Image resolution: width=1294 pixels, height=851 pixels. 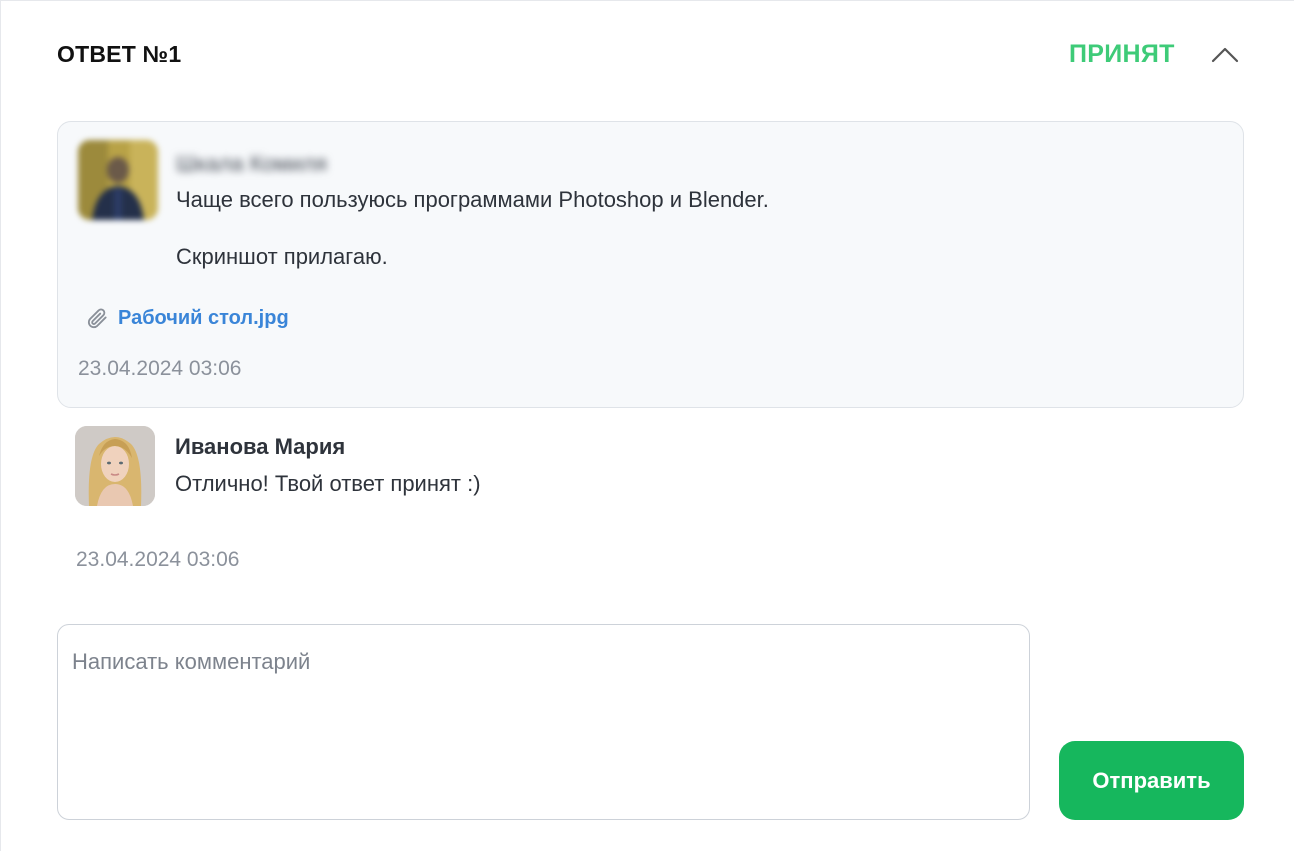 What do you see at coordinates (115, 466) in the screenshot?
I see `reply-avatar` at bounding box center [115, 466].